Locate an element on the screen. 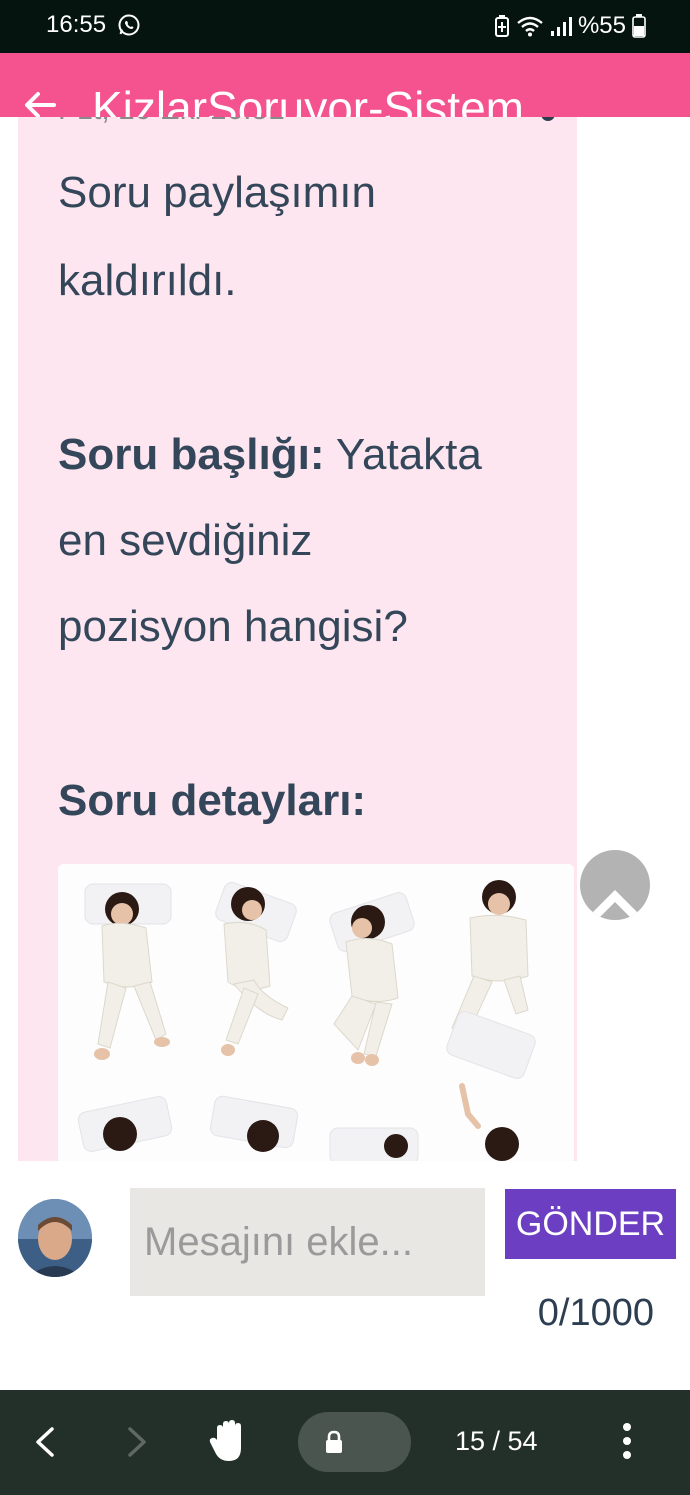 The width and height of the screenshot is (690, 1495). chevron-up-icon is located at coordinates (615, 905).